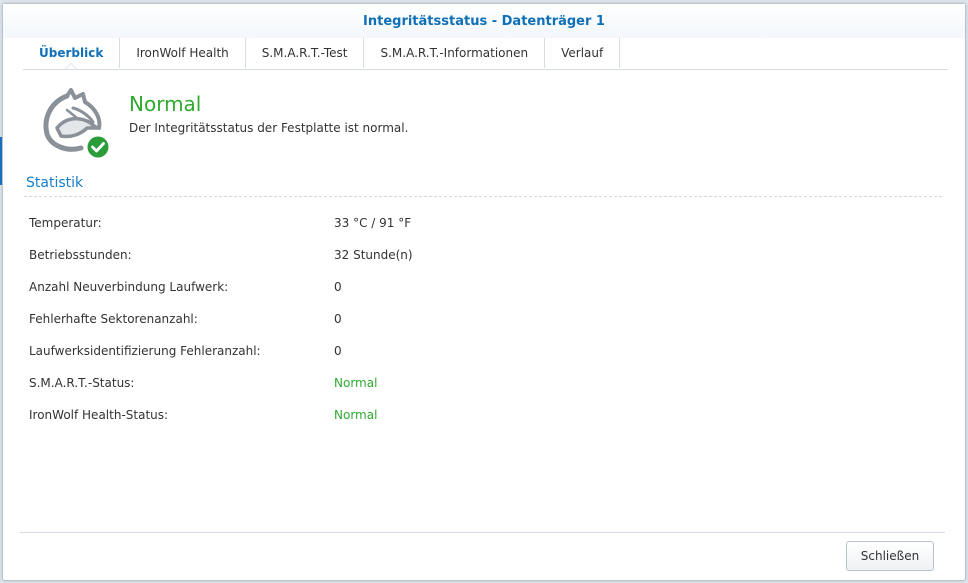 The image size is (968, 583). I want to click on ironwolf-logo-icon, so click(76, 123).